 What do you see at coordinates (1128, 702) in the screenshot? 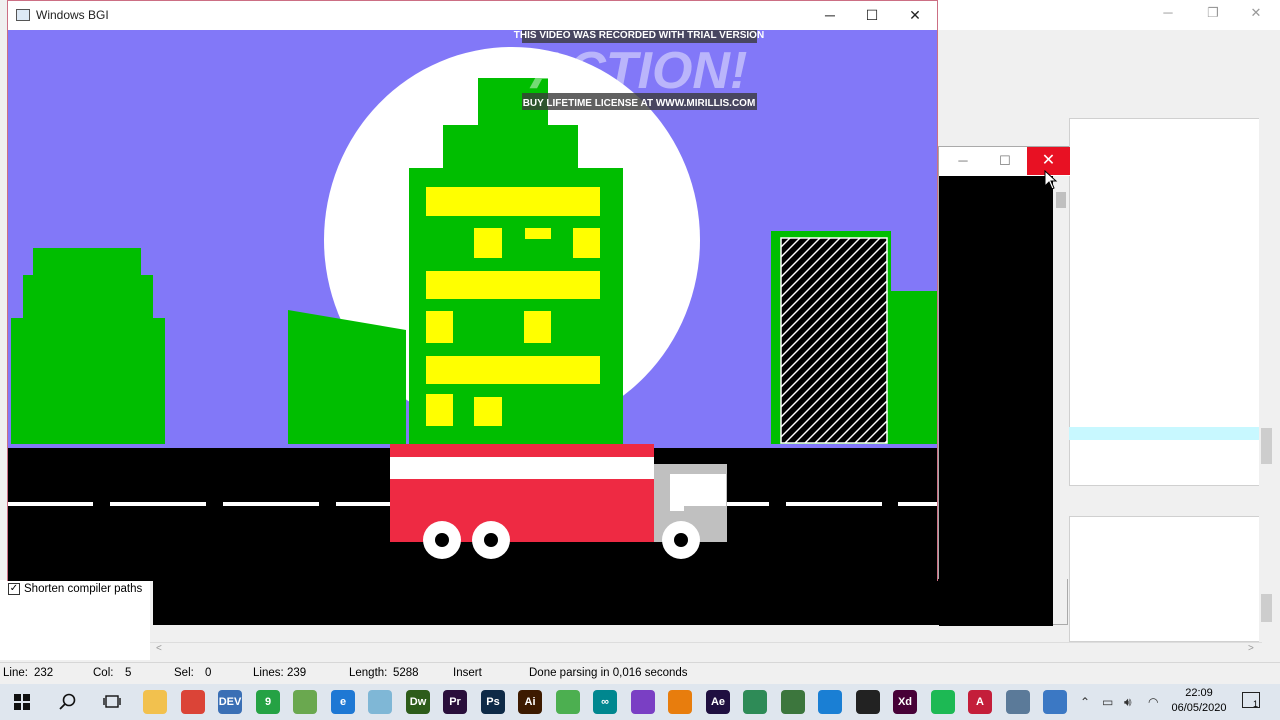
I see `volume-icon: 🔊︎` at bounding box center [1128, 702].